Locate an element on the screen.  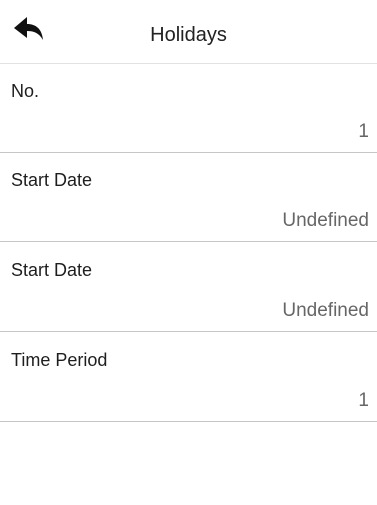
field-value-start-date: Undefined is located at coordinates (325, 220).